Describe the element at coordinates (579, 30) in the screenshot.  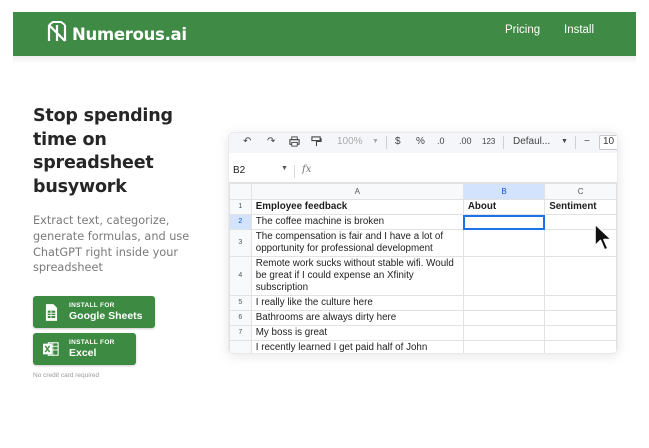
I see `nav-install-link: Install` at that location.